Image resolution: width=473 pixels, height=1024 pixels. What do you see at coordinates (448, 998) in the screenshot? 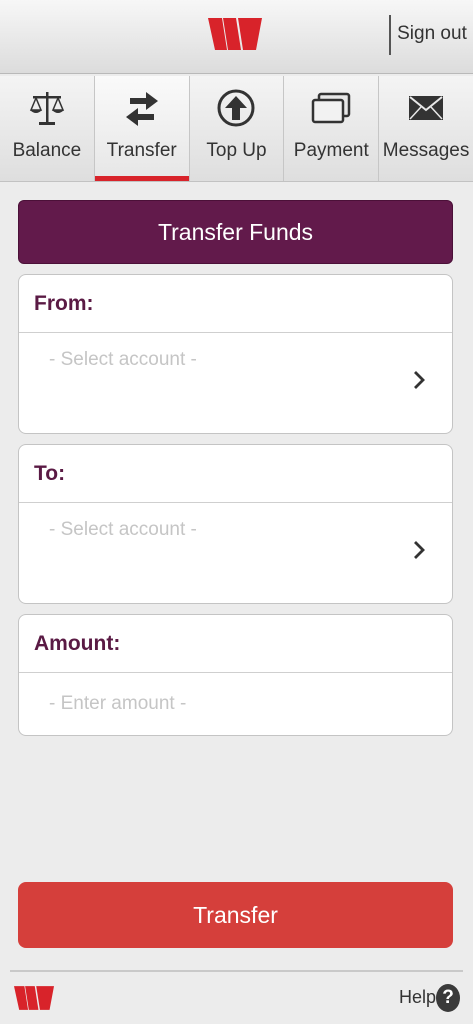
I see `help-icon: ?` at bounding box center [448, 998].